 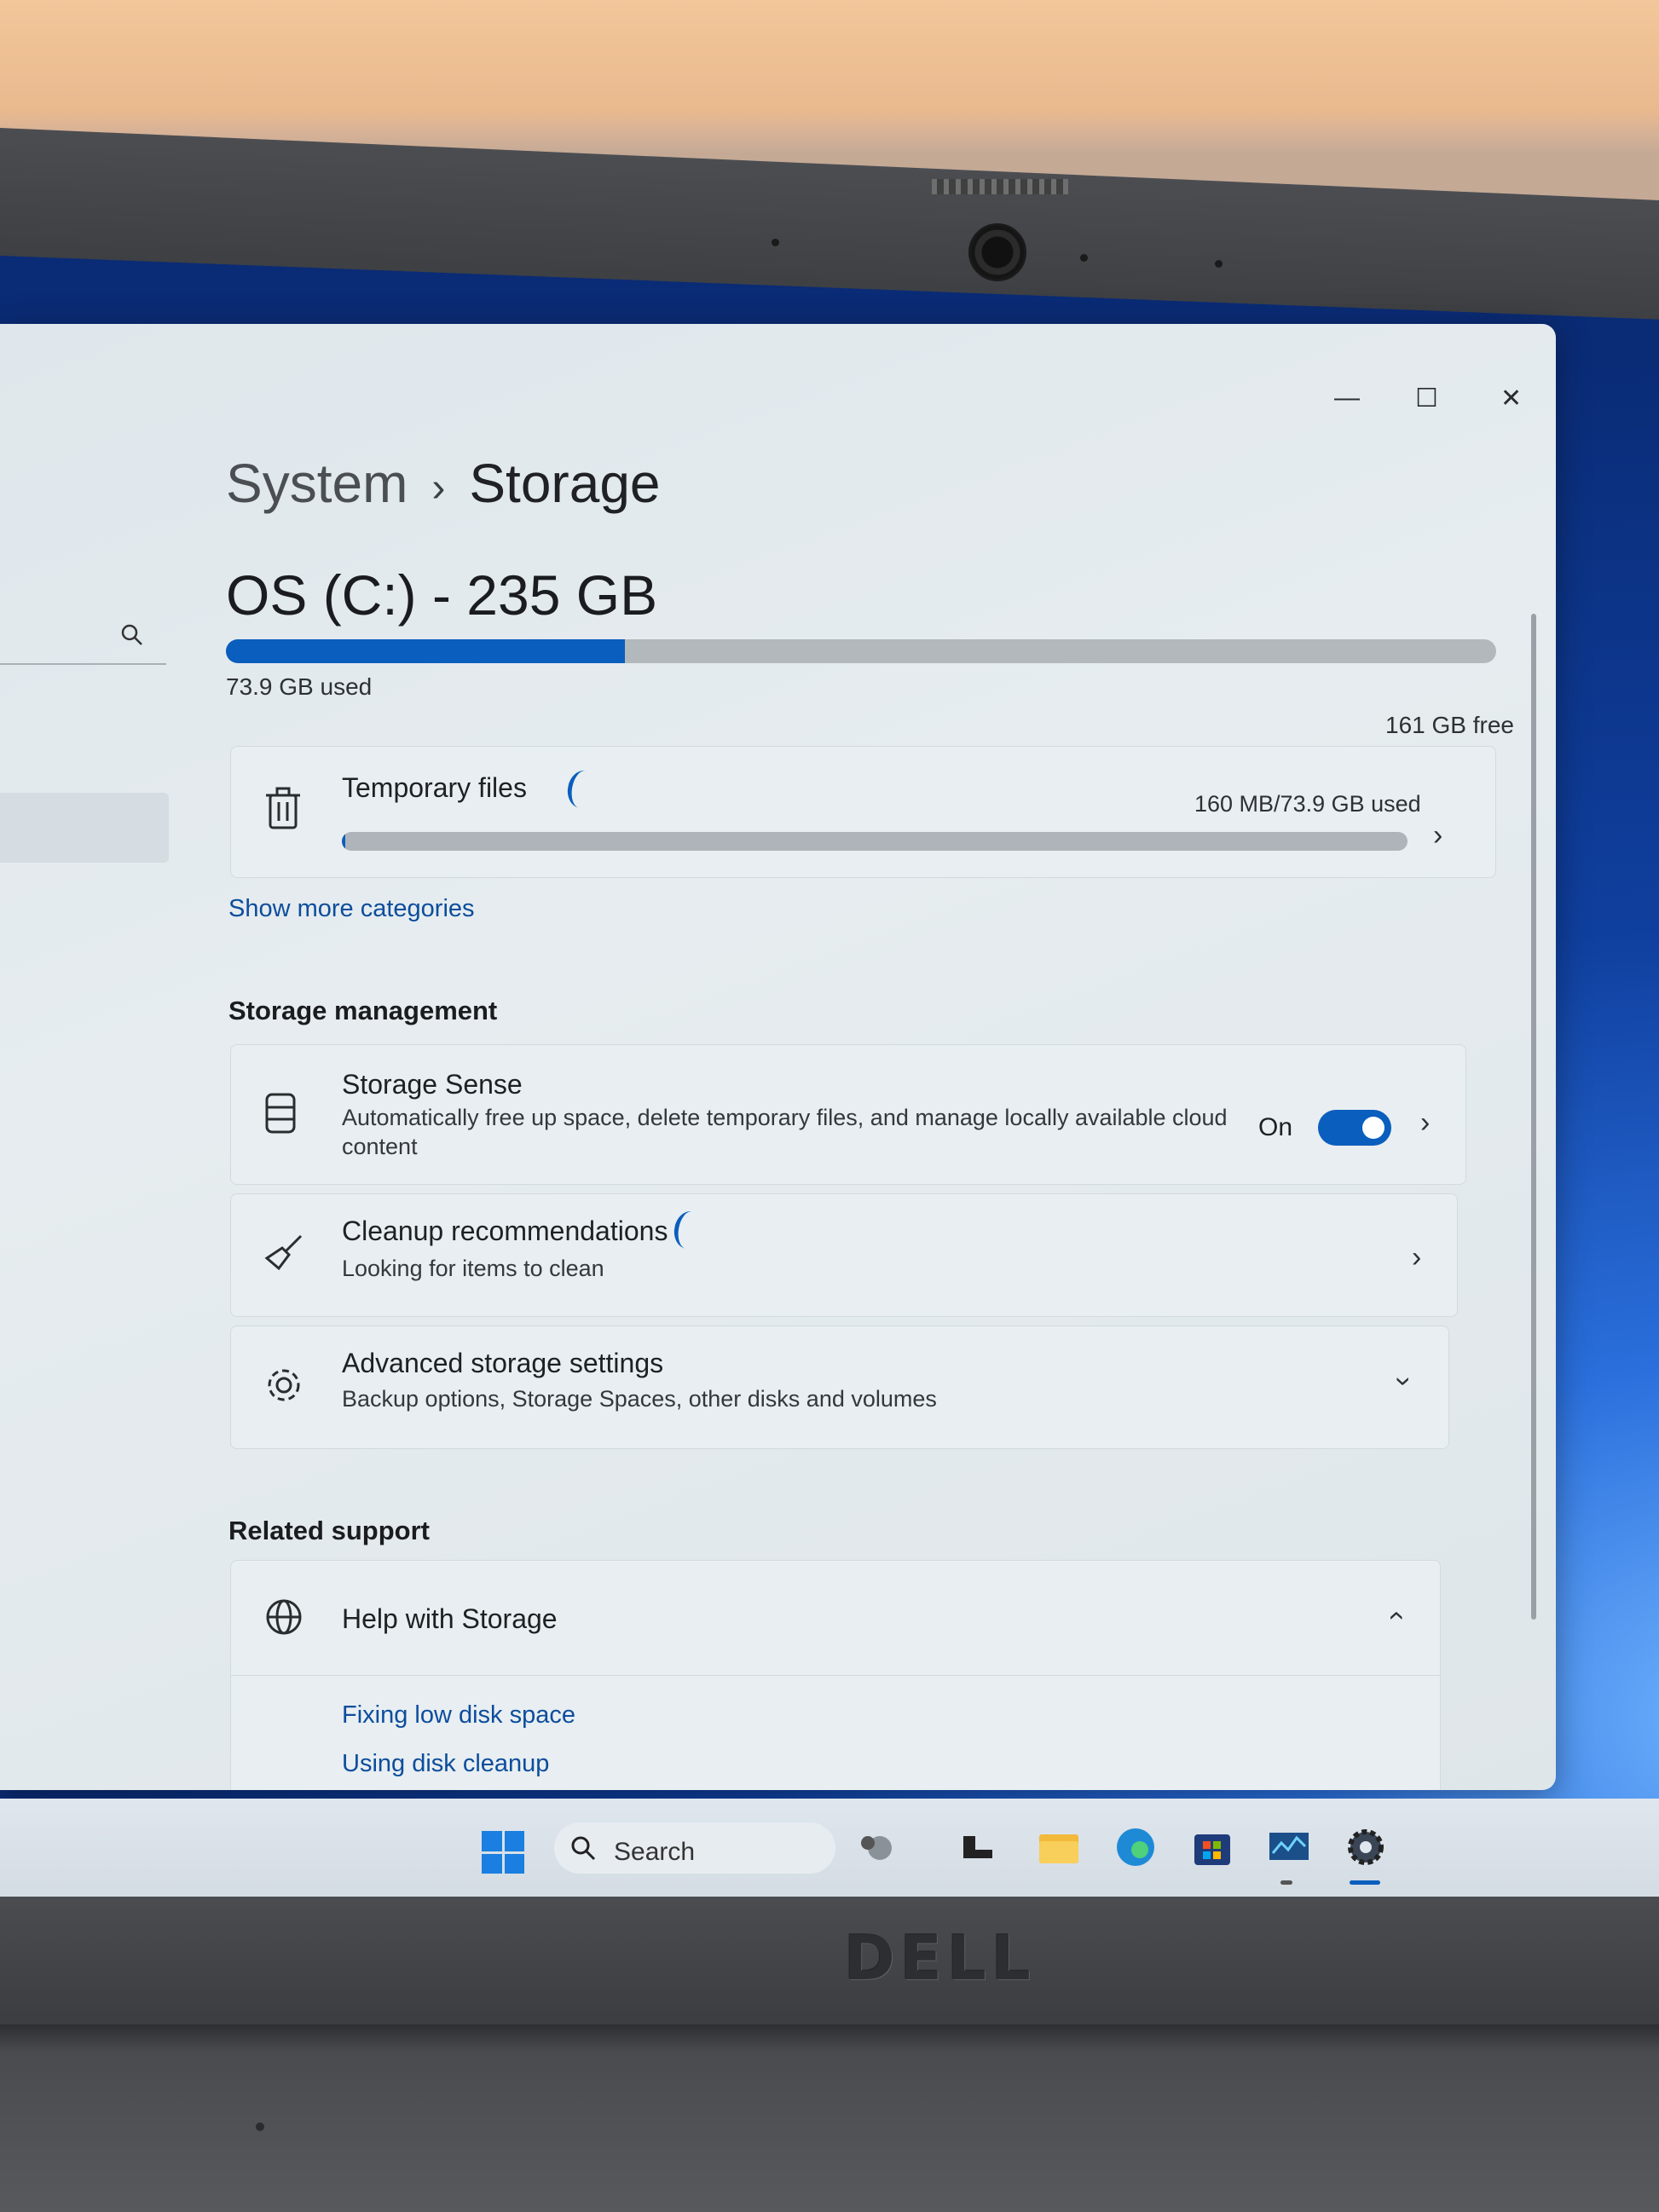 What do you see at coordinates (380, 1146) in the screenshot?
I see `storage-sense-description-cont: content` at bounding box center [380, 1146].